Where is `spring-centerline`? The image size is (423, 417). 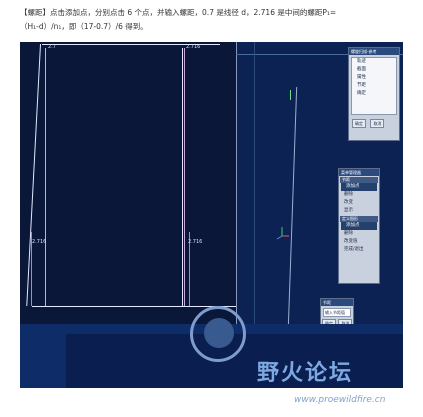 spring-centerline is located at coordinates (292, 207).